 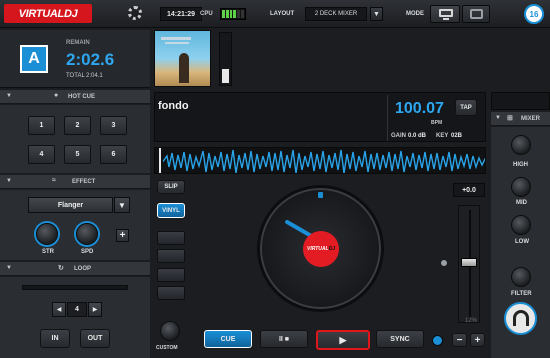 What do you see at coordinates (171, 210) in the screenshot?
I see `vinyl-button: VINYL` at bounding box center [171, 210].